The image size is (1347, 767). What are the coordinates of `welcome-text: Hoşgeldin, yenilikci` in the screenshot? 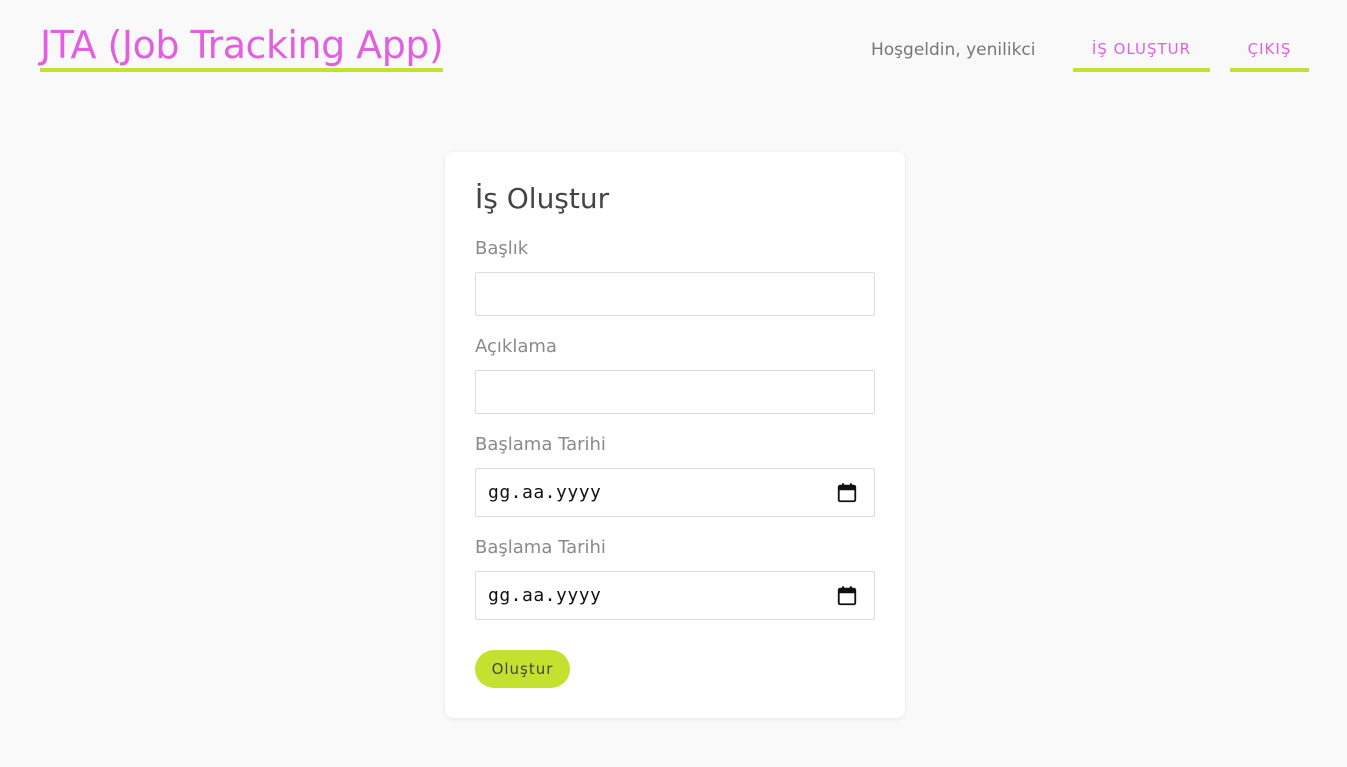 It's located at (953, 50).